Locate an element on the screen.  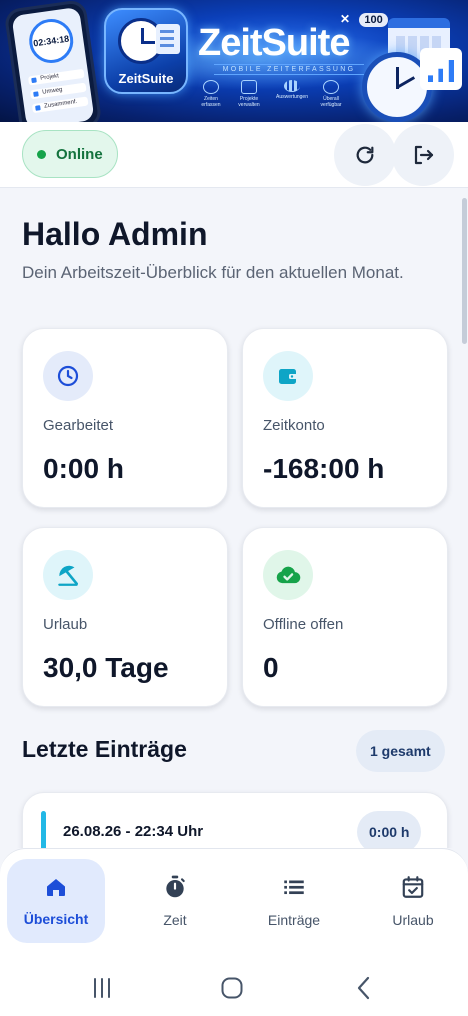
document-icon is located at coordinates (168, 39).